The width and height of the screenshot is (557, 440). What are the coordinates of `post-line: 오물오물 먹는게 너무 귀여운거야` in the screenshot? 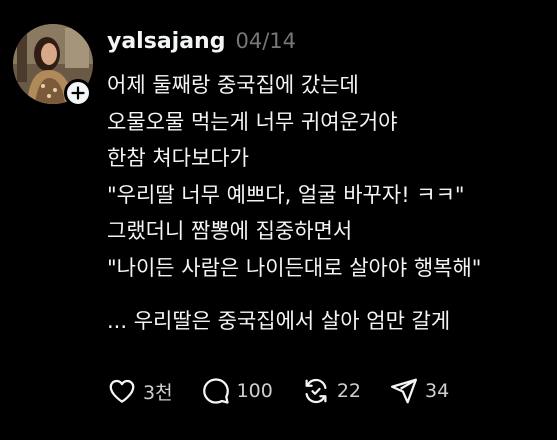 It's located at (252, 121).